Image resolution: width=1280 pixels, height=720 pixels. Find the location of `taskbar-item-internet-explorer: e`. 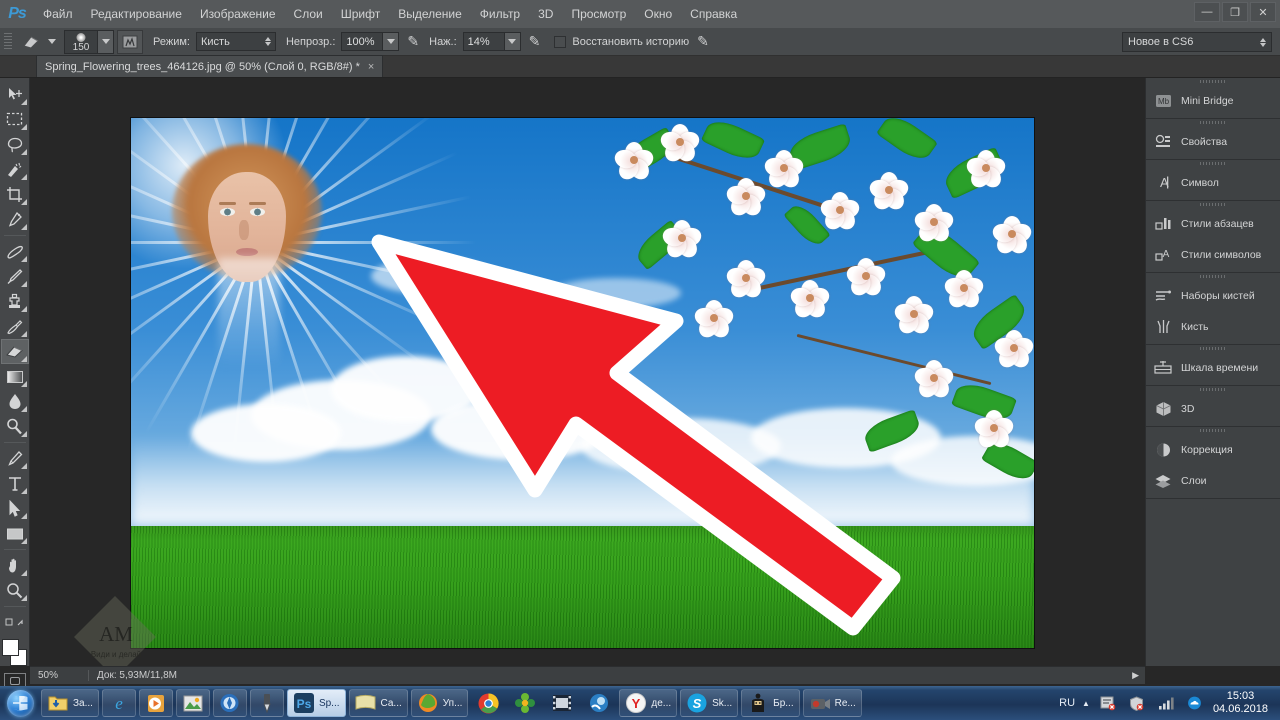

taskbar-item-internet-explorer: e is located at coordinates (118, 703).